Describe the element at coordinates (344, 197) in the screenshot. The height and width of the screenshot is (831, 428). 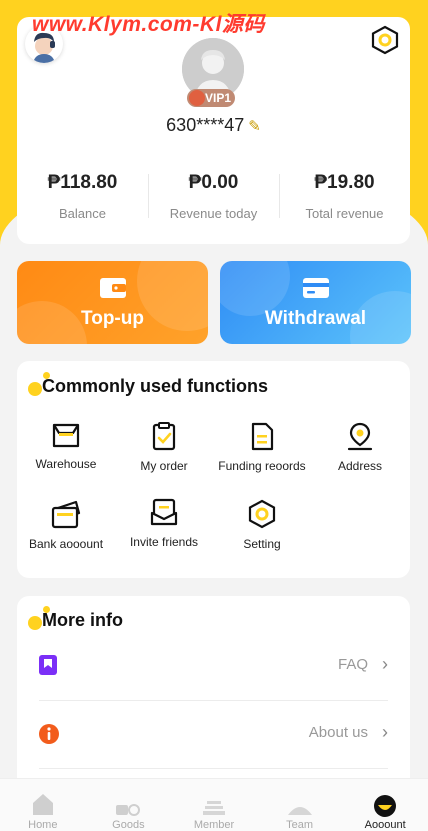
I see `stat-total-revenue: ₱19.80 Total revenue` at that location.